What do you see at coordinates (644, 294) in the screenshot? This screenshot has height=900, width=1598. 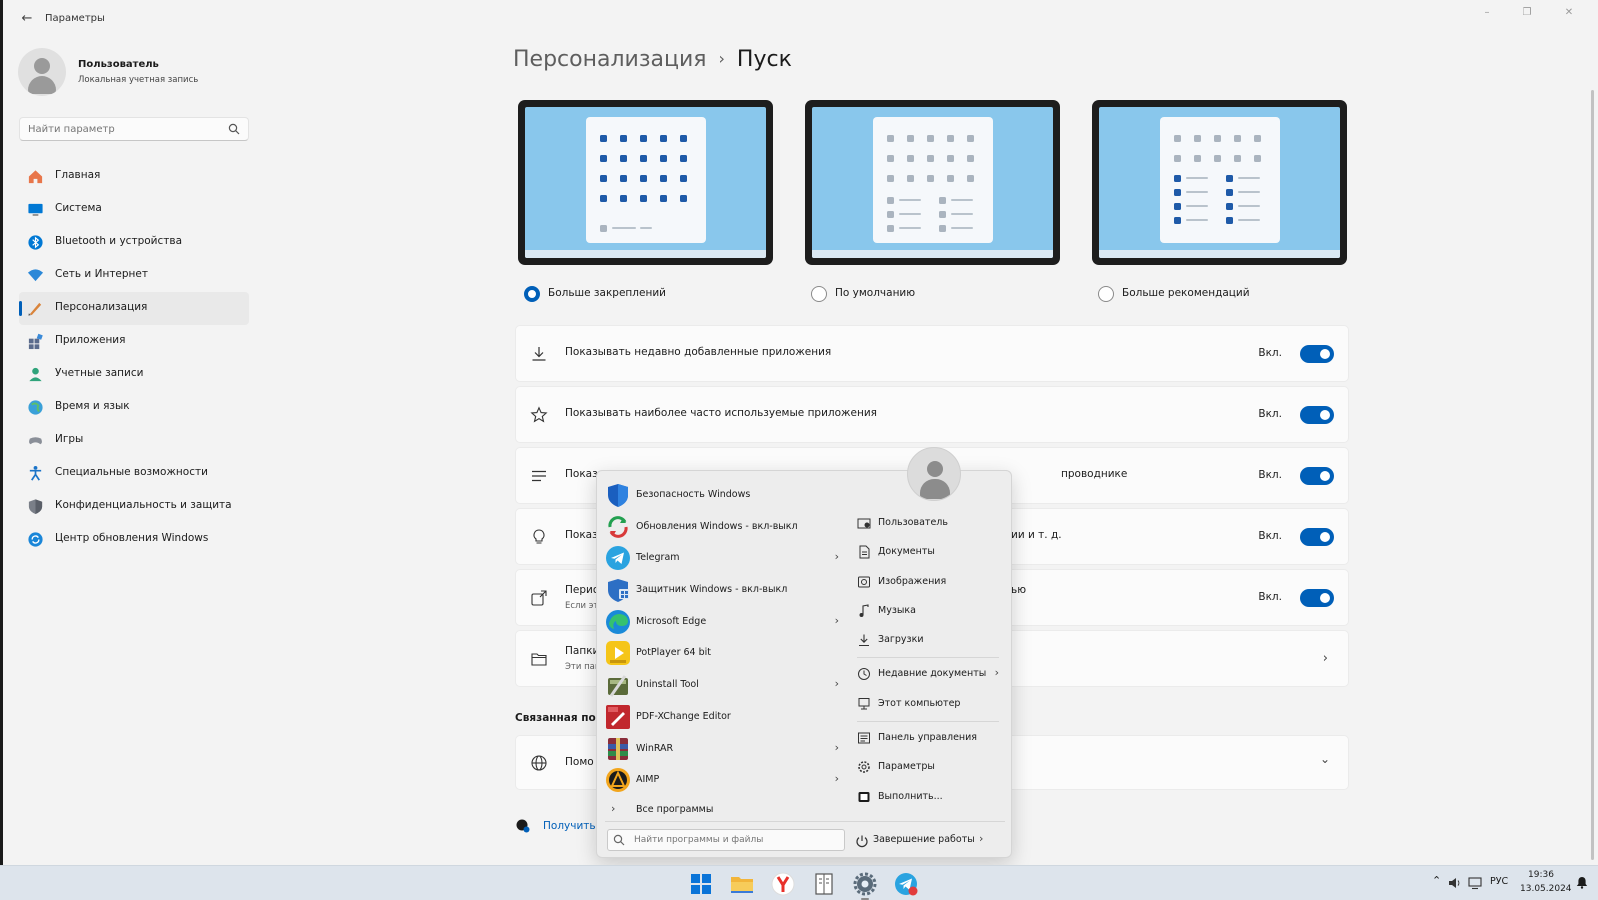 I see `layout-option-1: Больше закреплений` at bounding box center [644, 294].